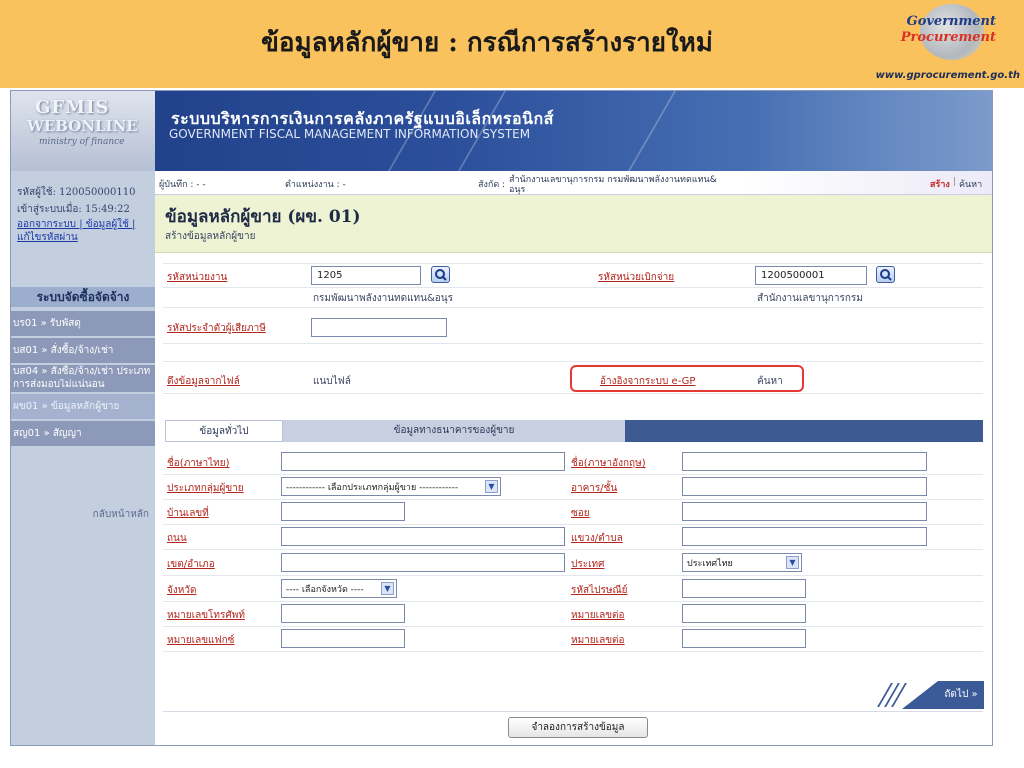  What do you see at coordinates (588, 564) in the screenshot?
I see `country-label: ประเทศ` at bounding box center [588, 564].